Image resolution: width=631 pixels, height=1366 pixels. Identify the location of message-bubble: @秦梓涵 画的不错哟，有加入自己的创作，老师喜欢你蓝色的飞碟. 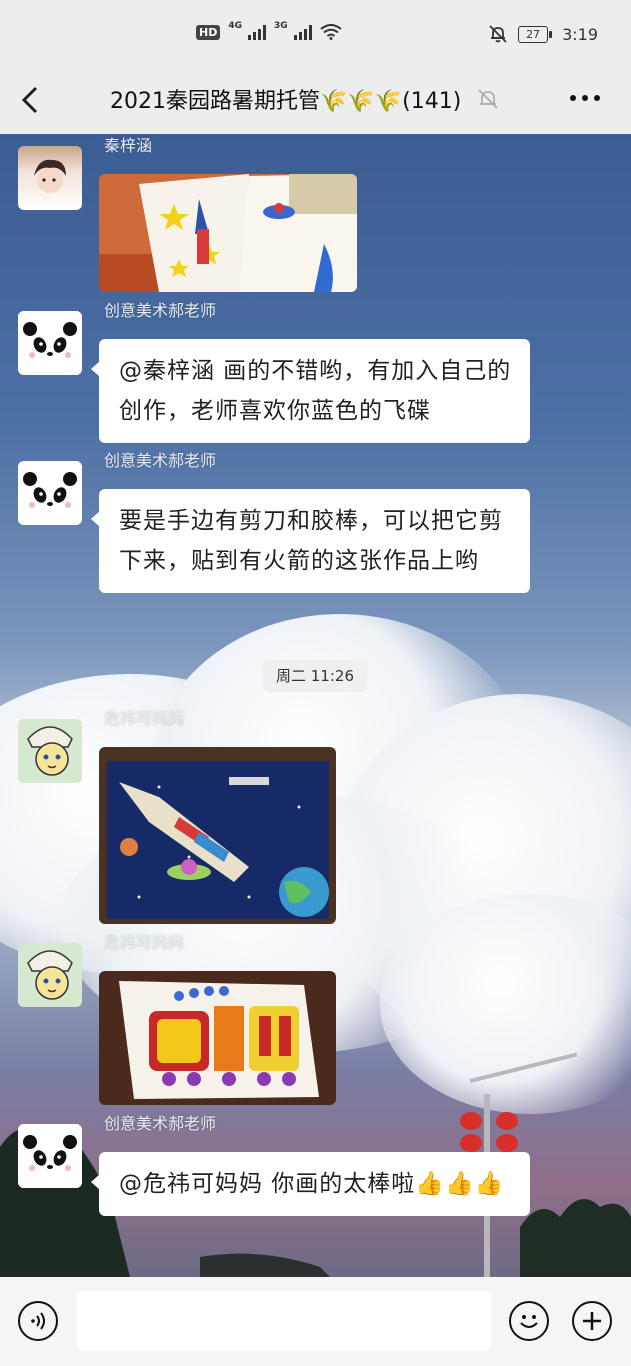
(310, 391).